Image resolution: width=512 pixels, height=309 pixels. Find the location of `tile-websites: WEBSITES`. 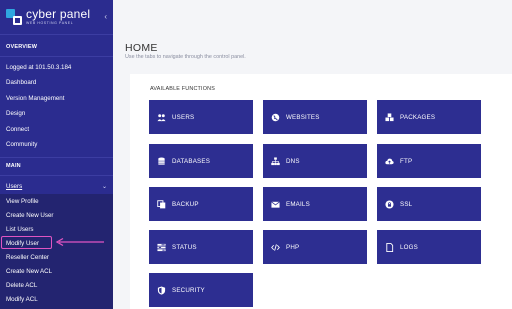

tile-websites: WEBSITES is located at coordinates (315, 117).